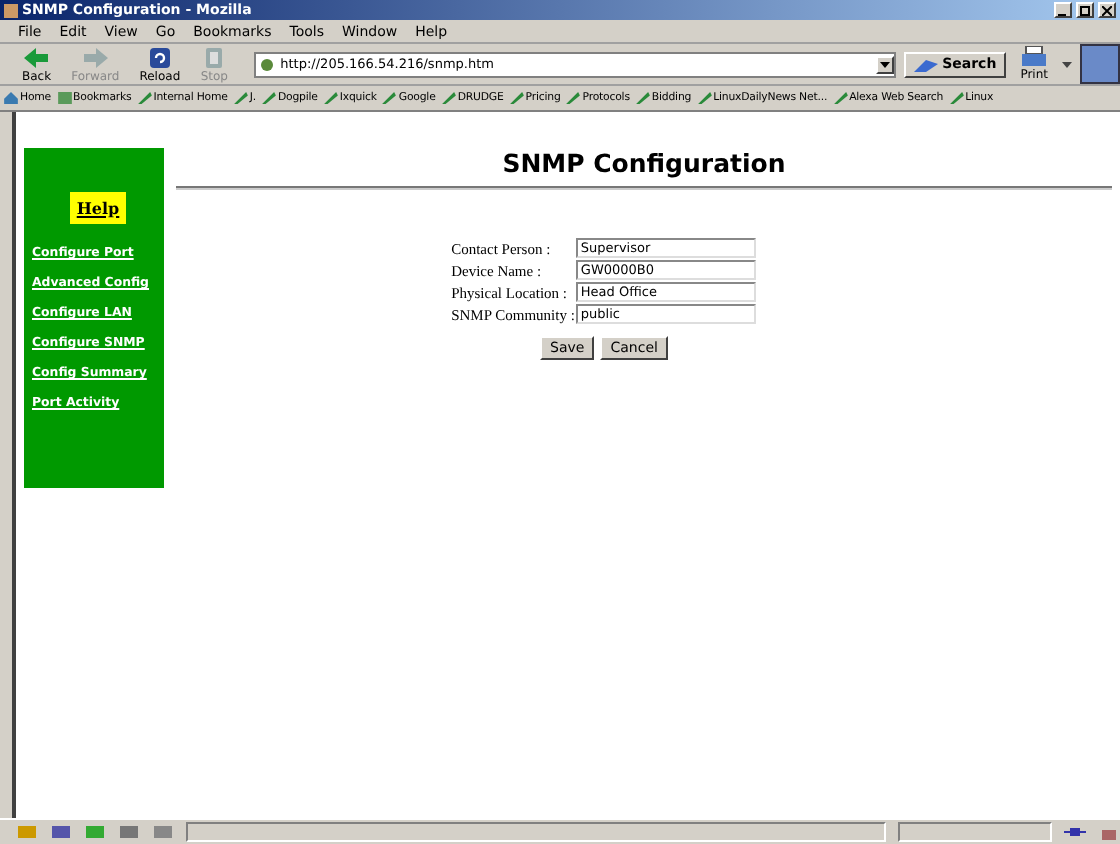 This screenshot has height=844, width=1120. Describe the element at coordinates (644, 163) in the screenshot. I see `page-heading: SNMP Configuration` at that location.